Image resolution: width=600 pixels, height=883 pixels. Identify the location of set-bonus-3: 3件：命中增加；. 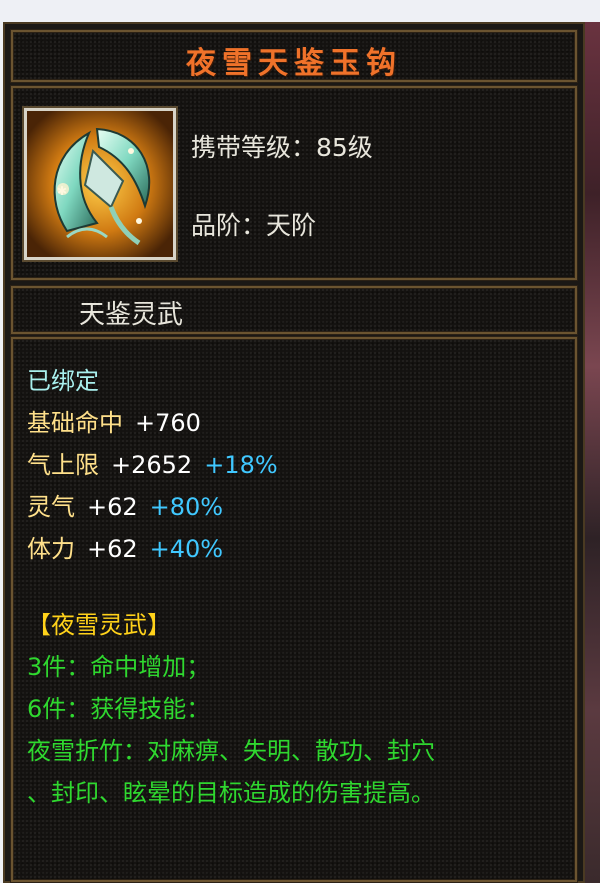
(119, 667).